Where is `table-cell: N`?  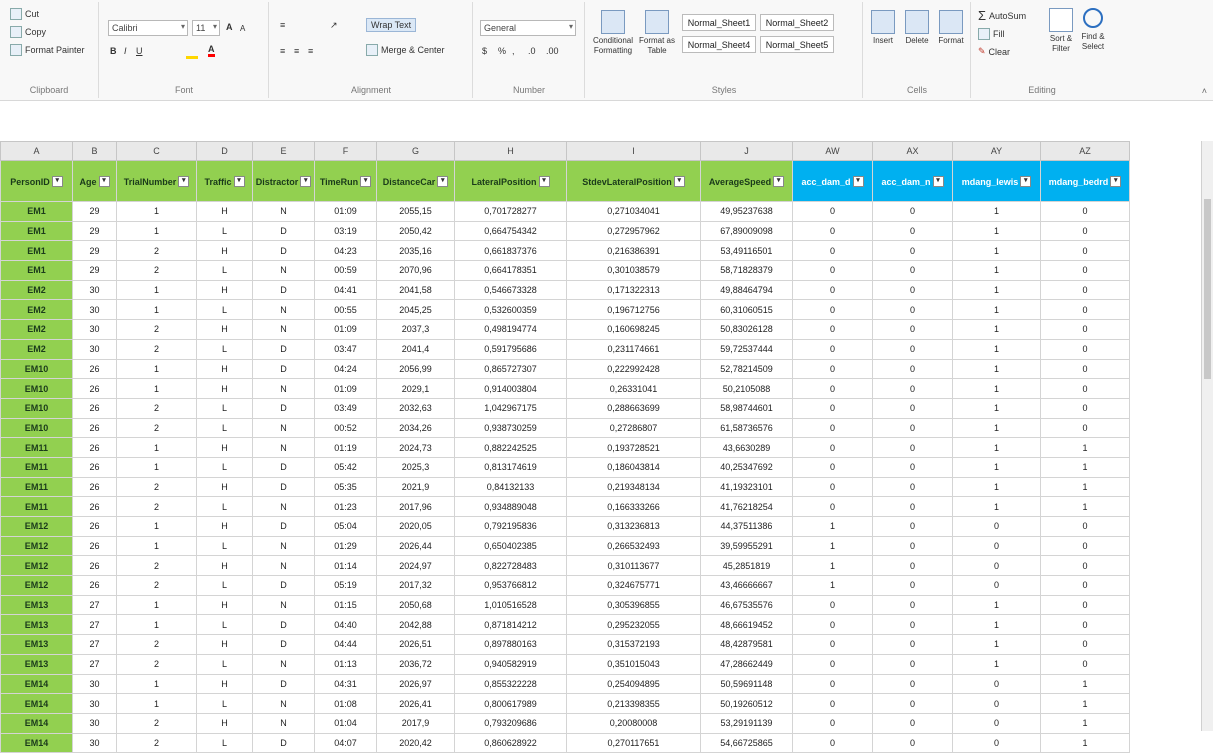 table-cell: N is located at coordinates (283, 664).